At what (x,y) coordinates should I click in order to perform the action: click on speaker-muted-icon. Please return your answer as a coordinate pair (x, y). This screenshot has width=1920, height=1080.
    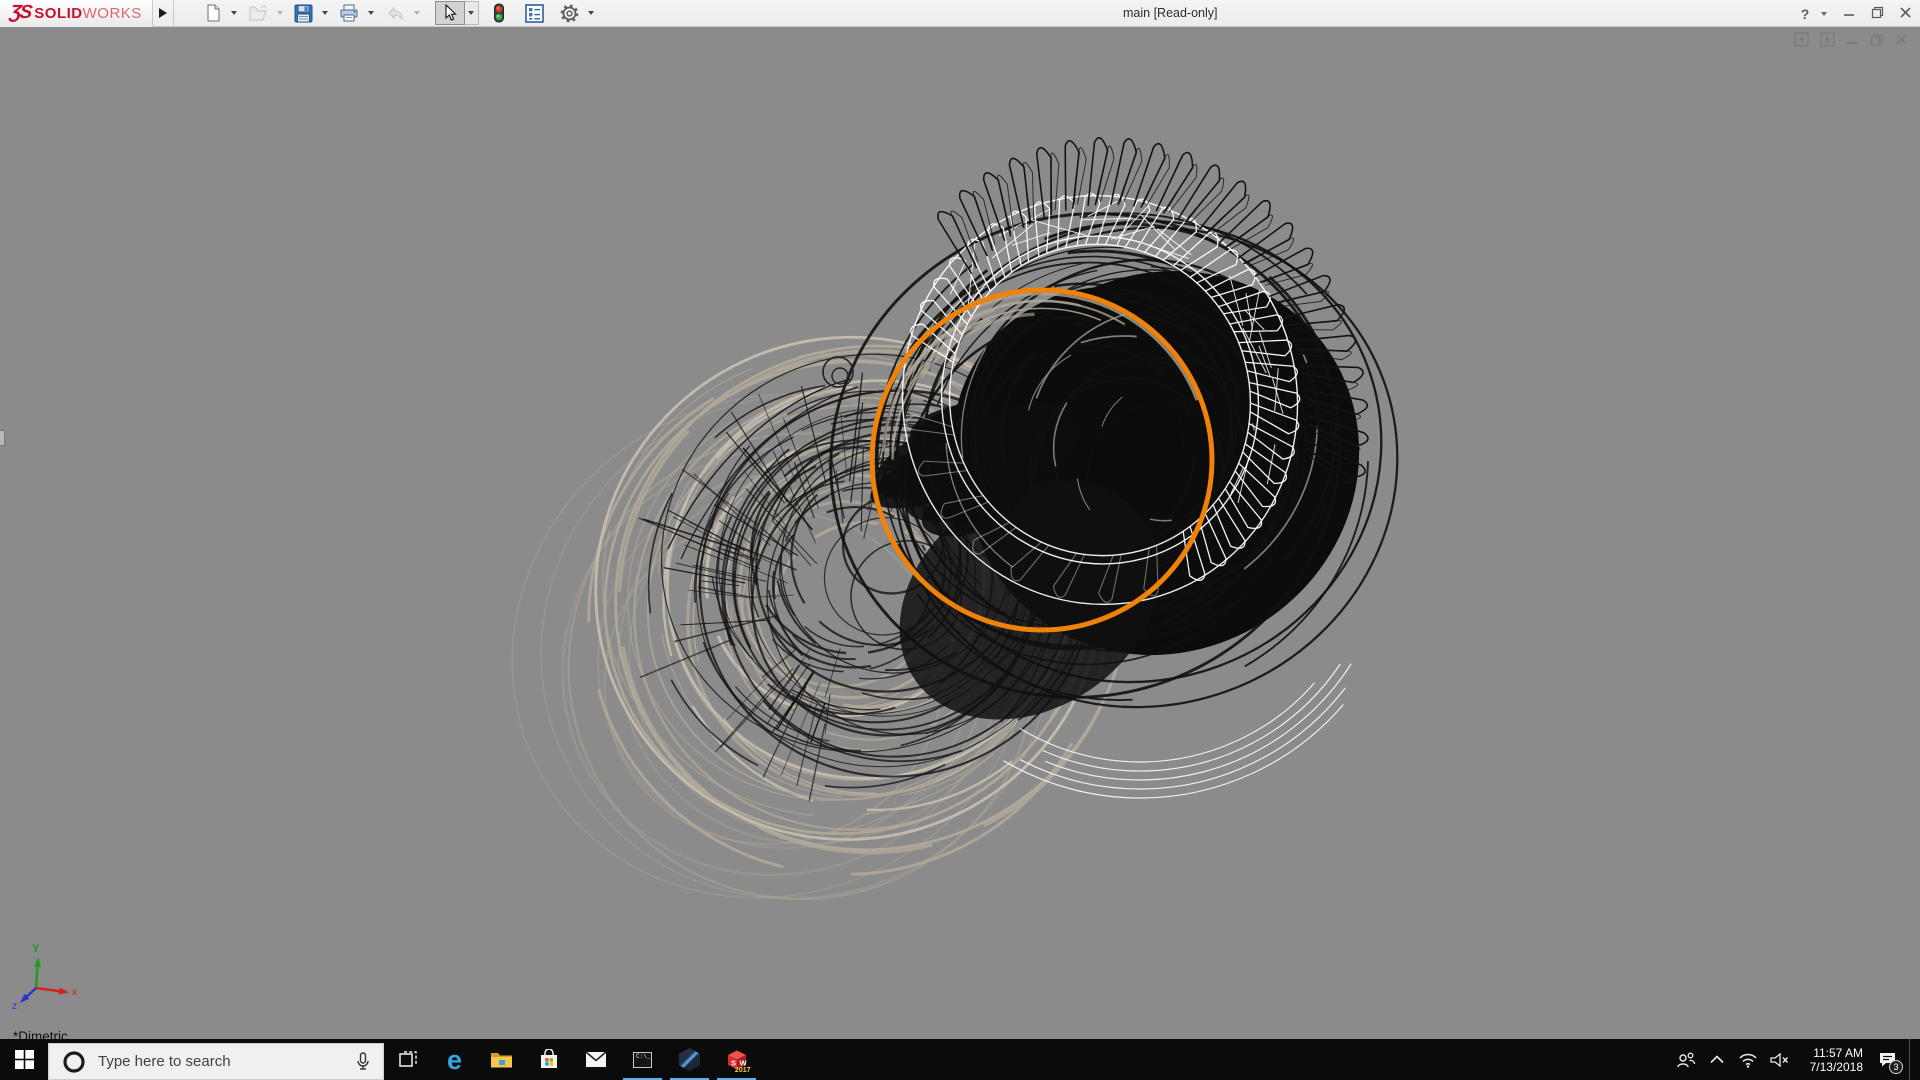
    Looking at the image, I should click on (1779, 1059).